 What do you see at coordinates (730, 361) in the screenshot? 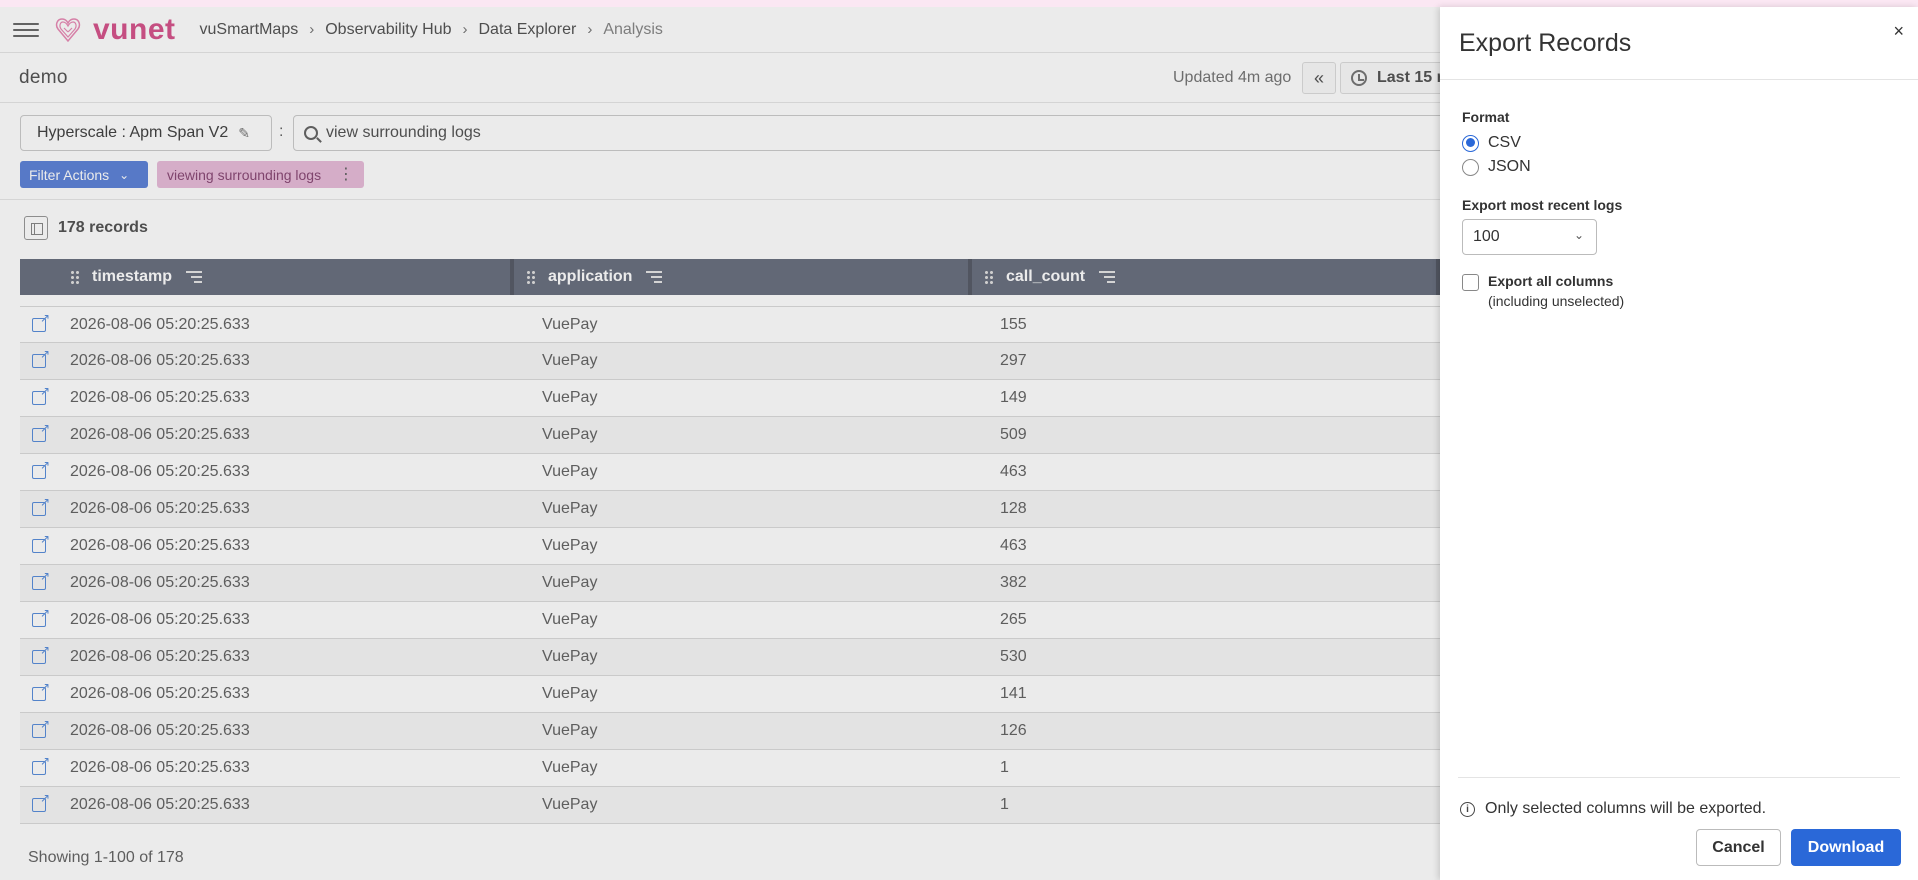
I see `table-row: 2026-08-06 05:20:25.633 VuePay 297` at bounding box center [730, 361].